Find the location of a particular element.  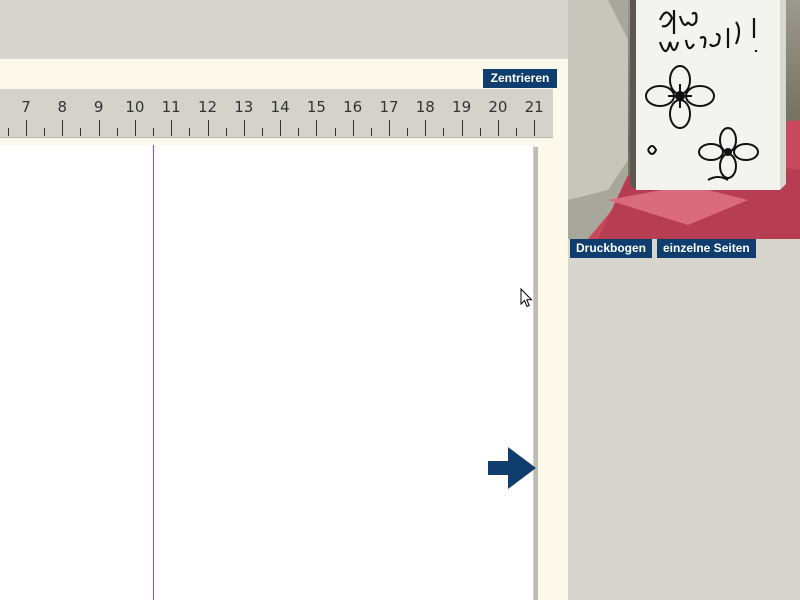

ruler-label: 7 is located at coordinates (26, 107).